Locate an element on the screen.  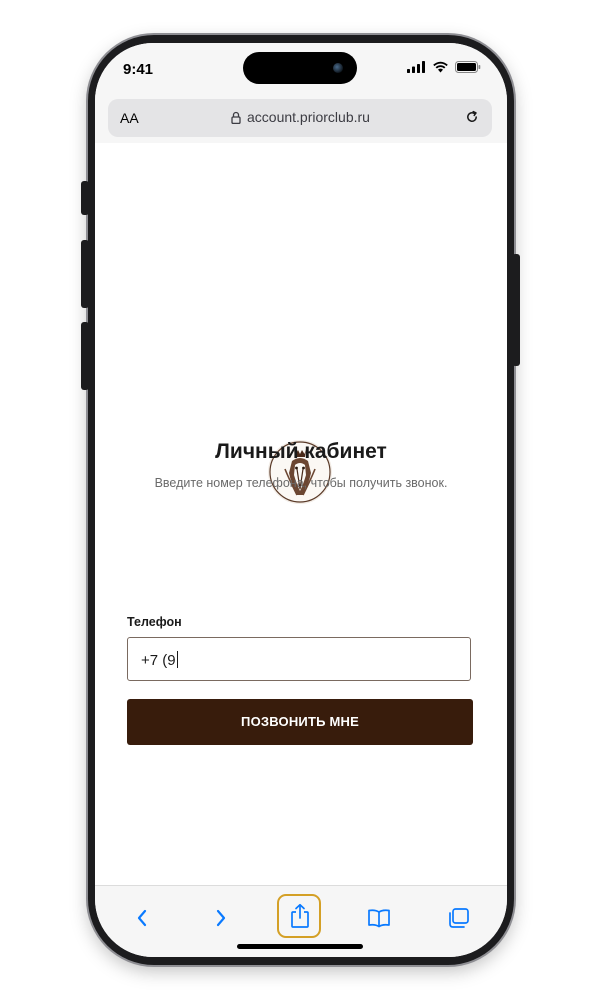
volume-up-button is located at coordinates (85, 274).